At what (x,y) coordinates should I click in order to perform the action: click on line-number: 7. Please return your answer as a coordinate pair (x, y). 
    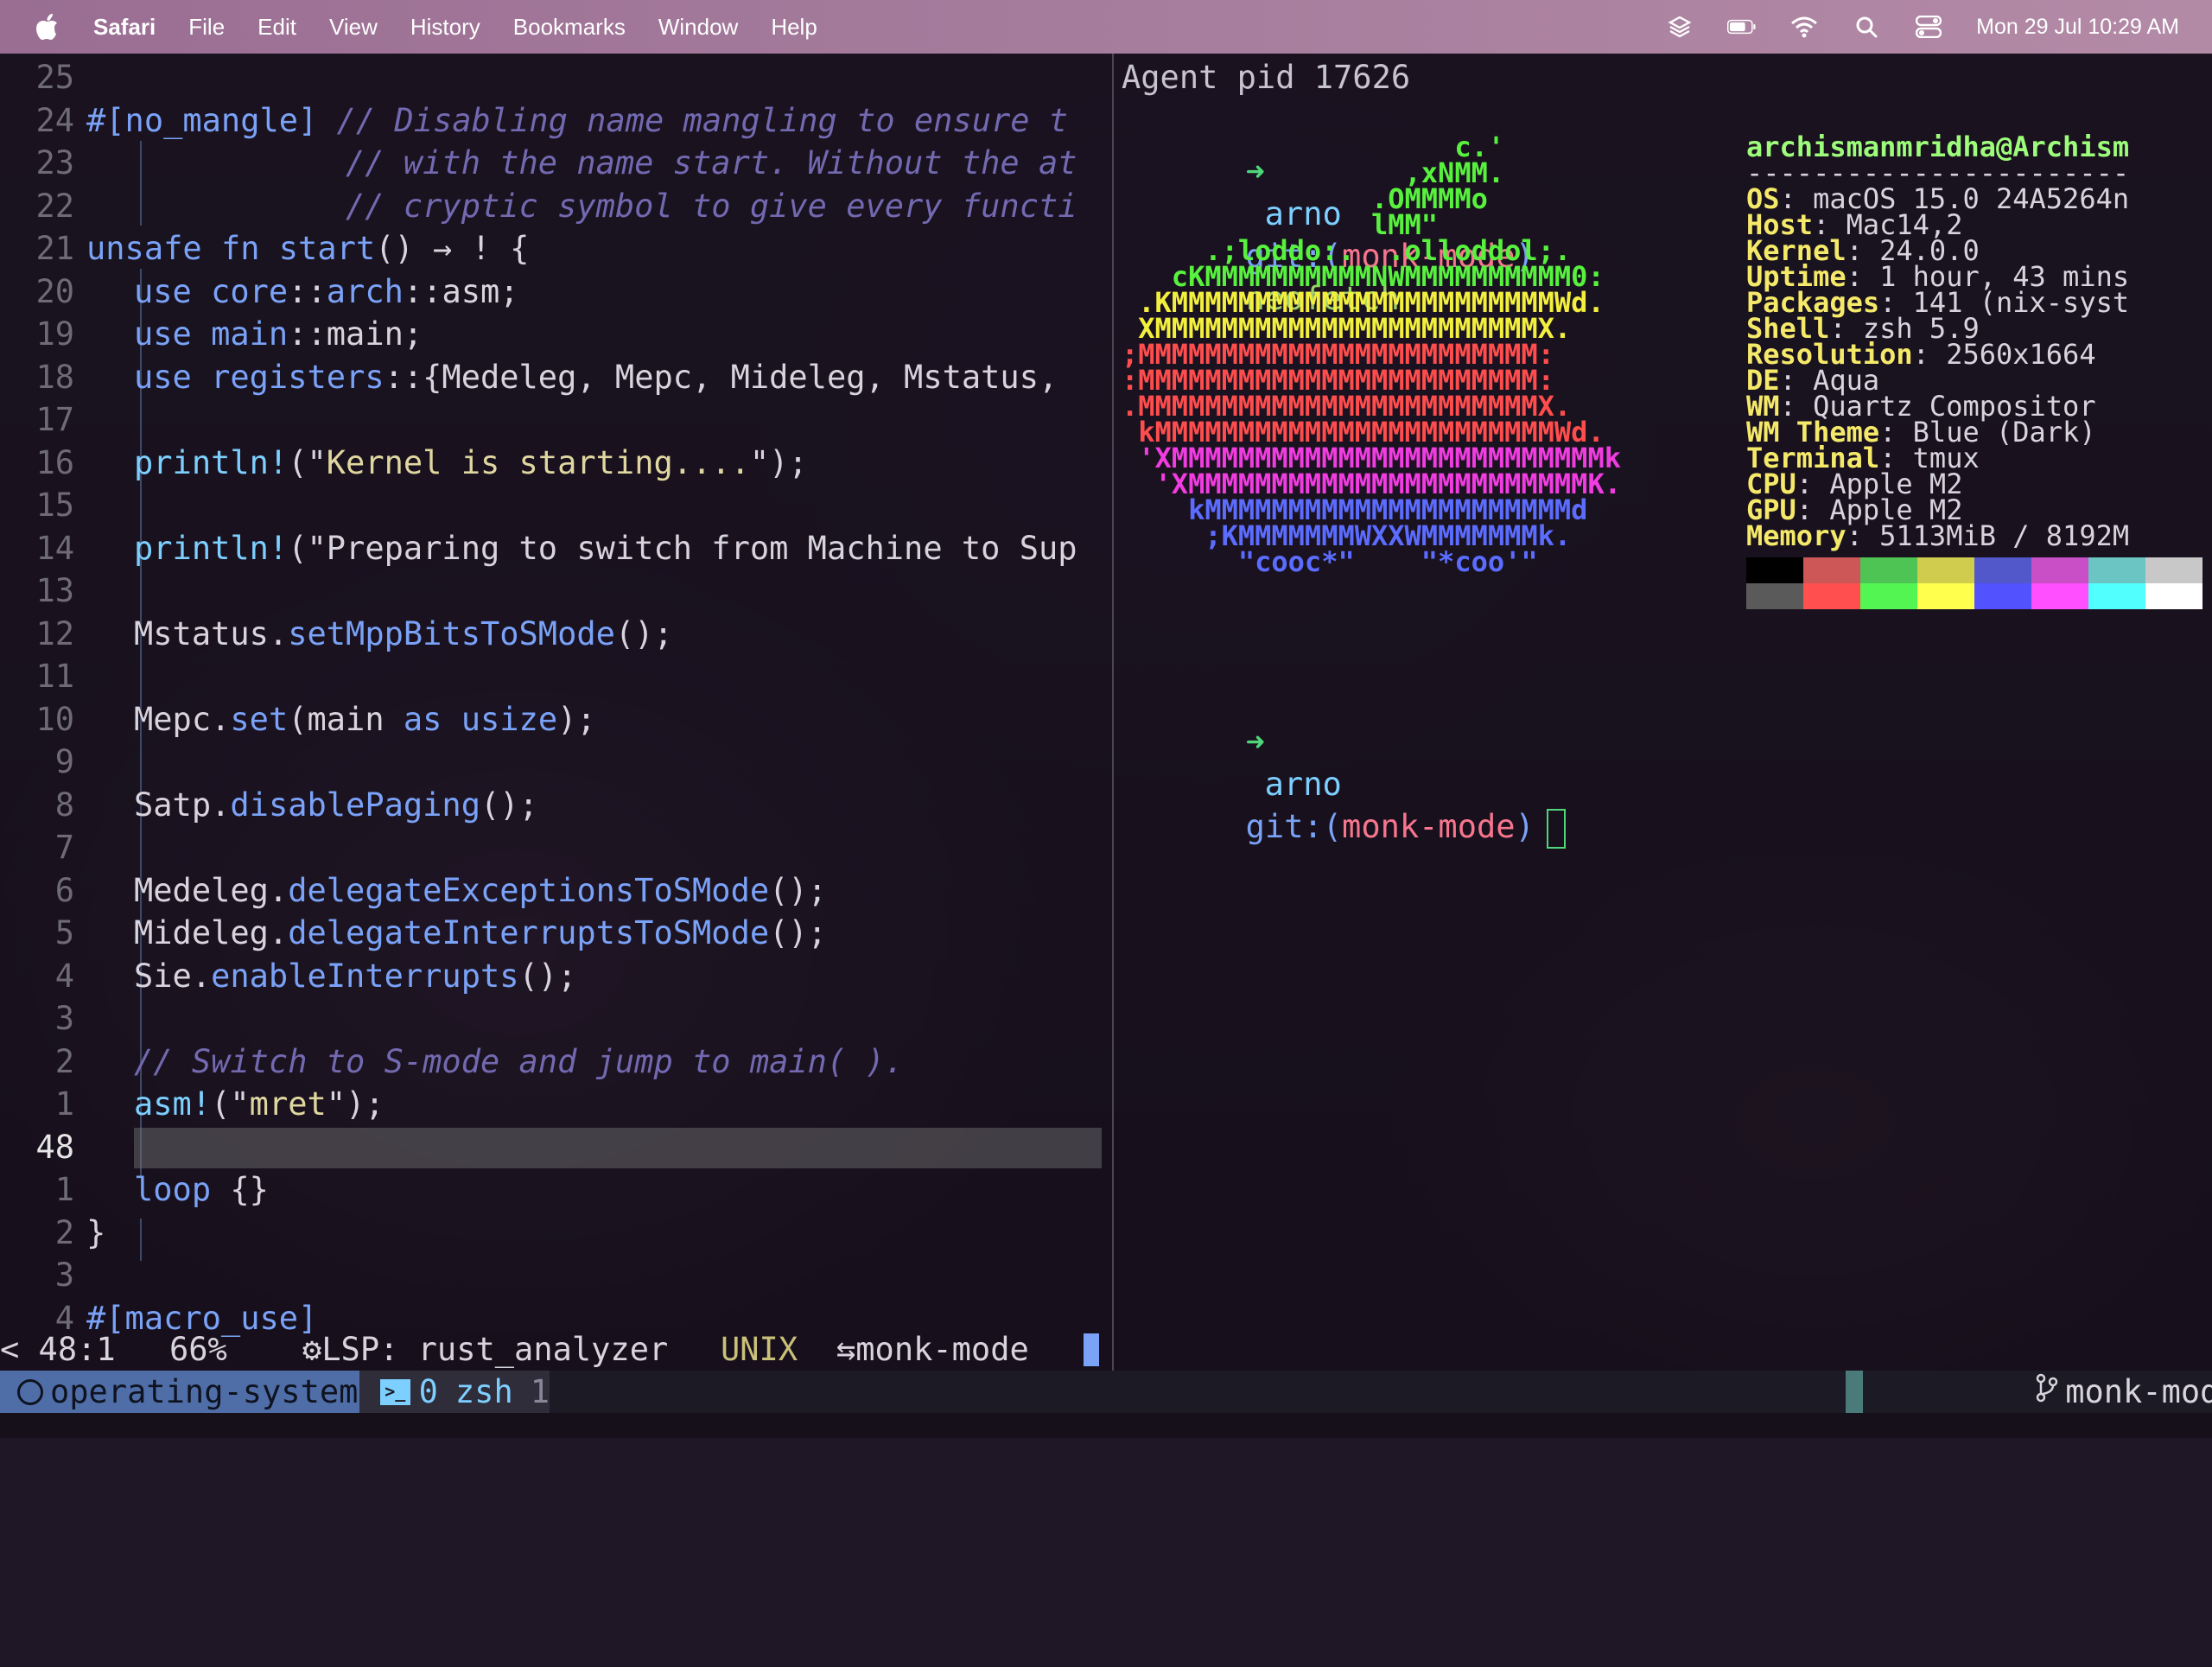
    Looking at the image, I should click on (64, 847).